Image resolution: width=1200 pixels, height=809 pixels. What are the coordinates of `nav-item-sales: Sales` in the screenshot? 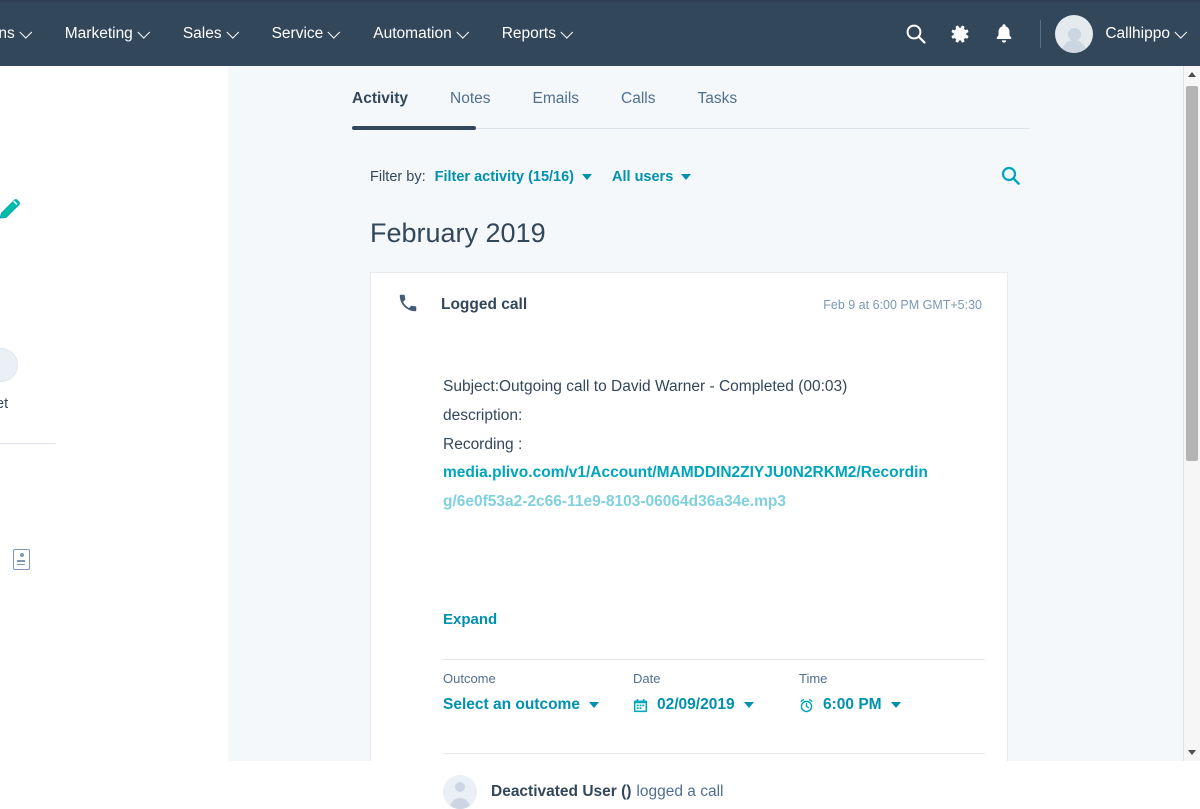 It's located at (210, 34).